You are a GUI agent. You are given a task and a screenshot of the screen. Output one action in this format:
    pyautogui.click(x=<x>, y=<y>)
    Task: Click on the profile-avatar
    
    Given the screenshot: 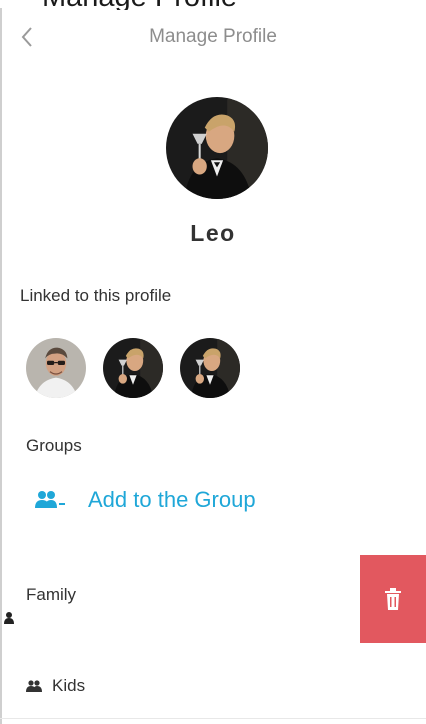 What is the action you would take?
    pyautogui.click(x=217, y=148)
    